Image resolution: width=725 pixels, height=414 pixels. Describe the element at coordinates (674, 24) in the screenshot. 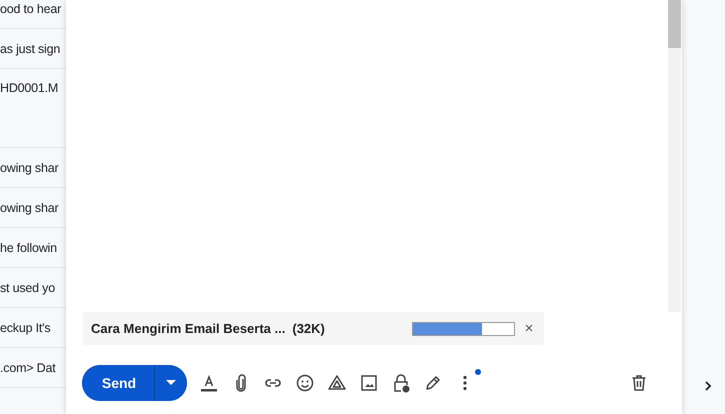

I see `scrollbar-thumb` at that location.